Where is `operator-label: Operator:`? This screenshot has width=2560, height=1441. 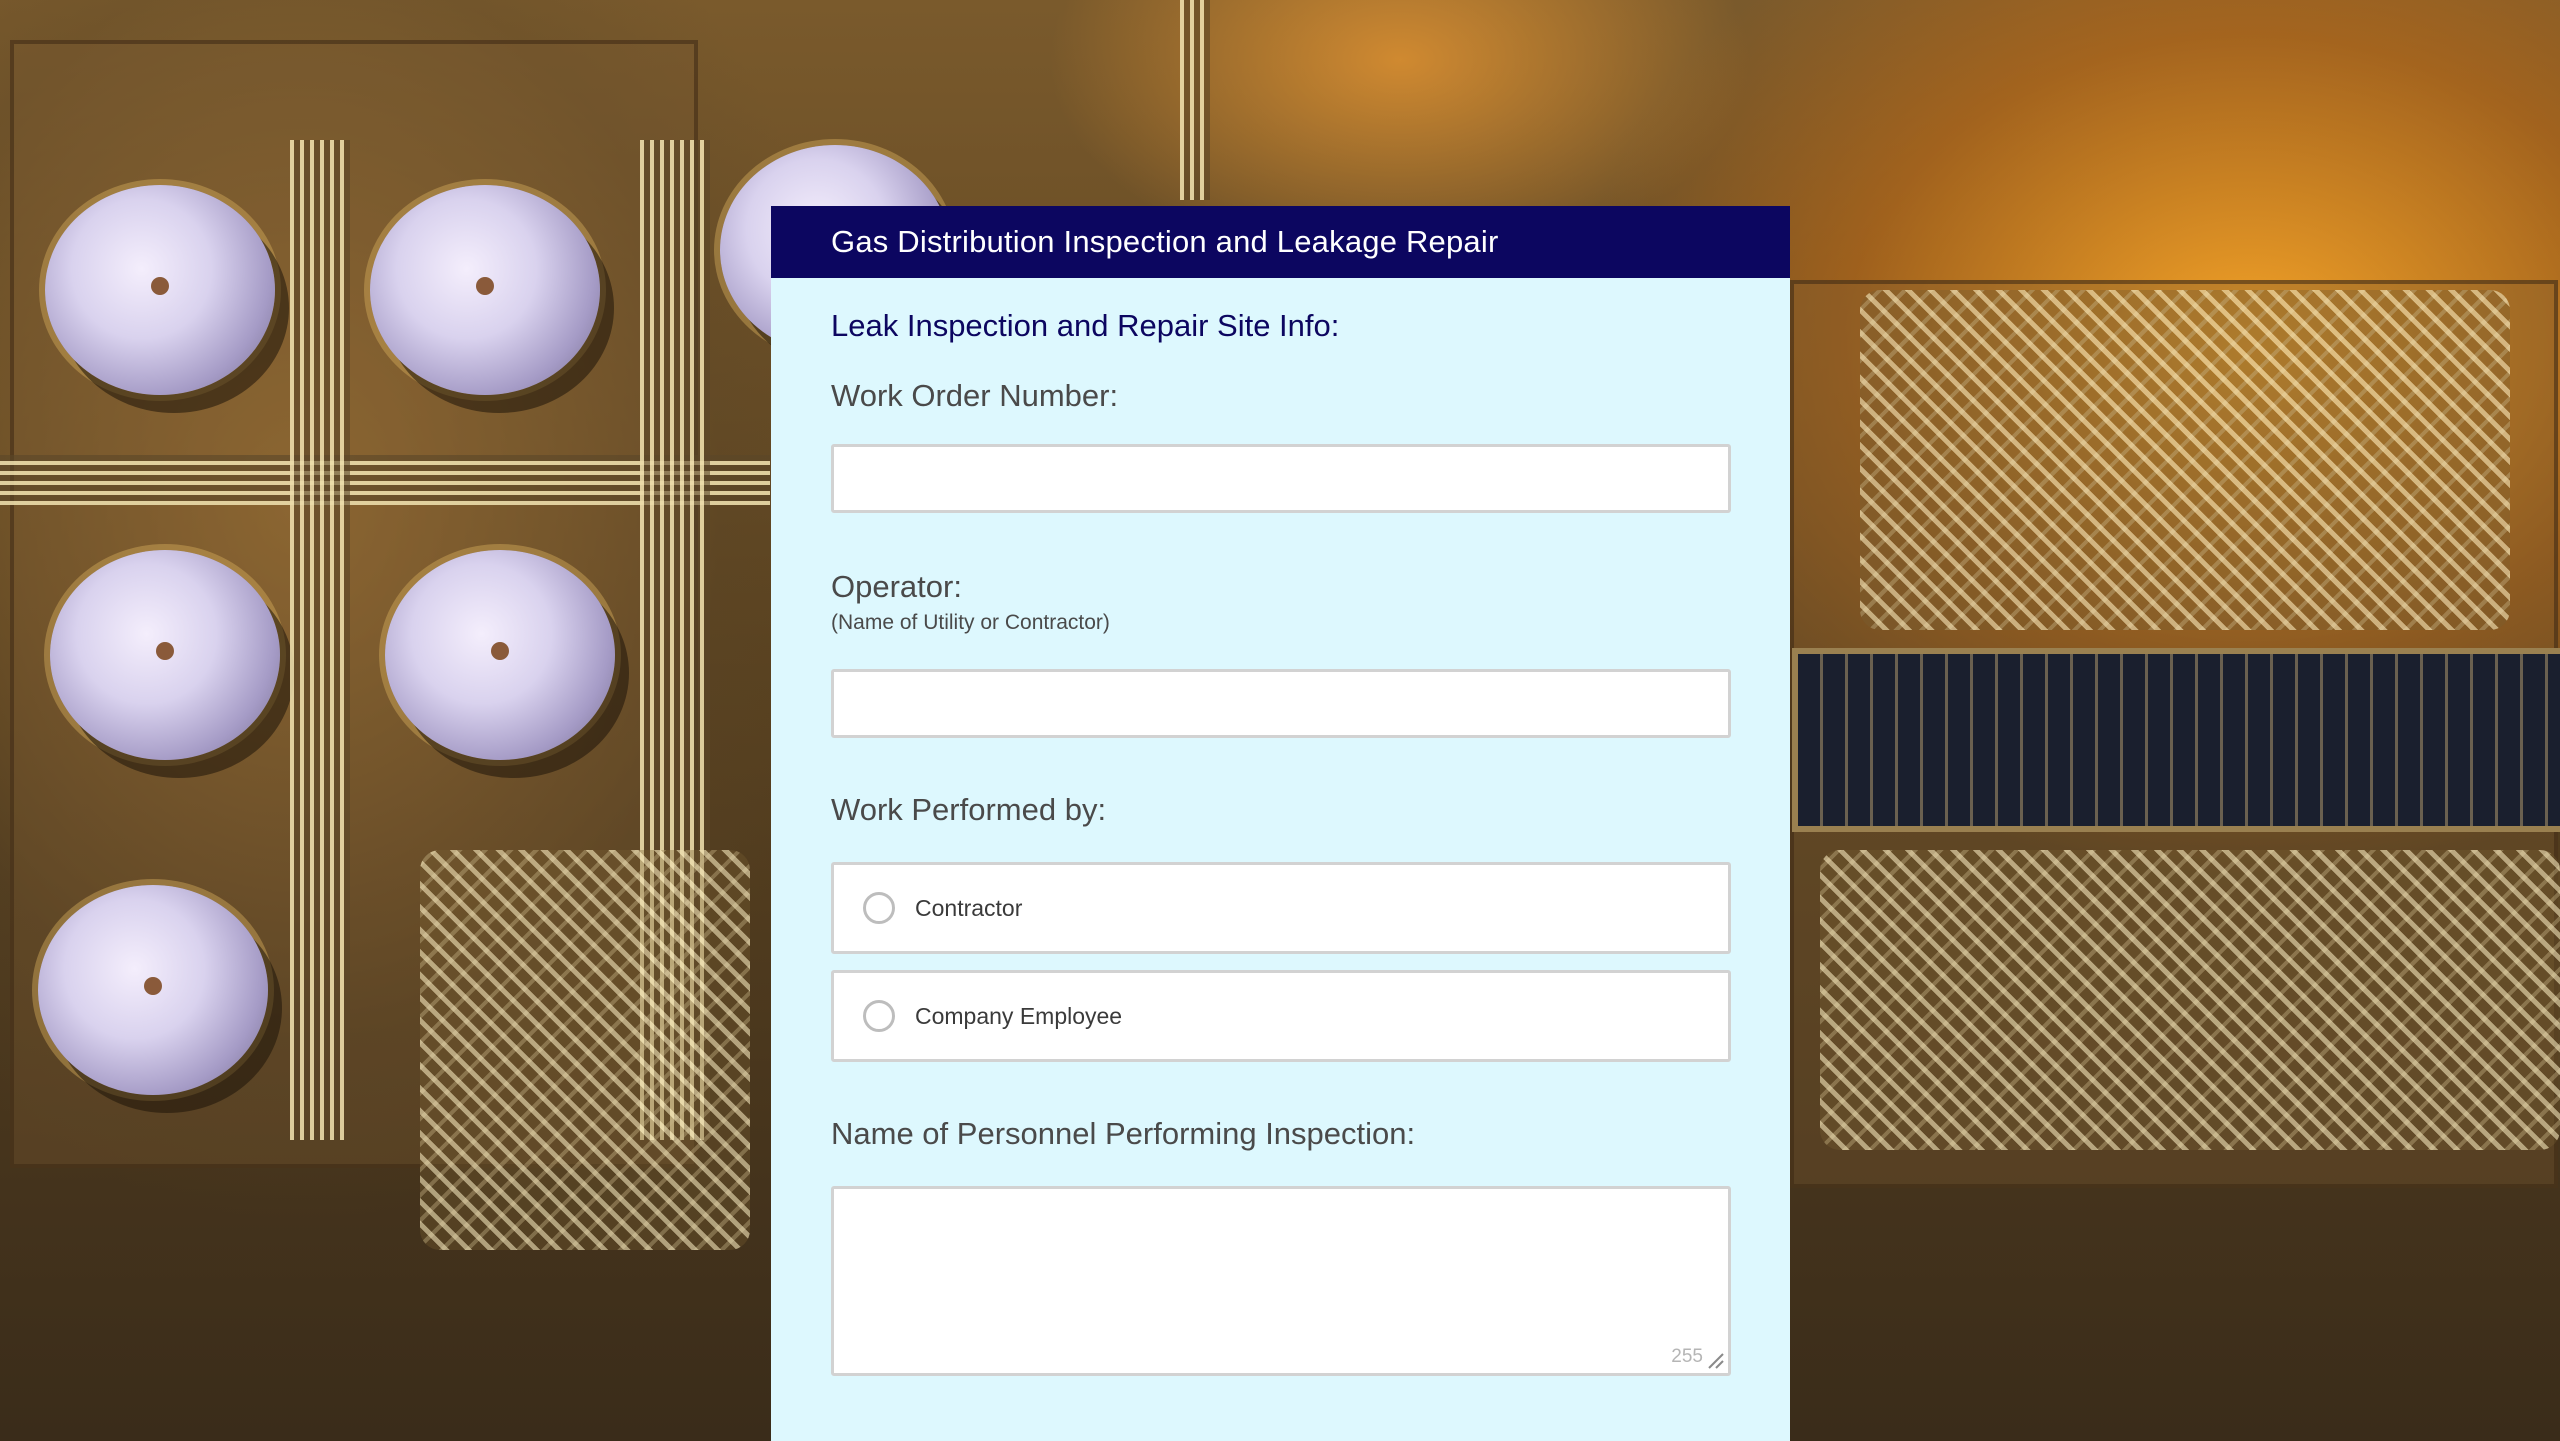
operator-label: Operator: is located at coordinates (896, 586).